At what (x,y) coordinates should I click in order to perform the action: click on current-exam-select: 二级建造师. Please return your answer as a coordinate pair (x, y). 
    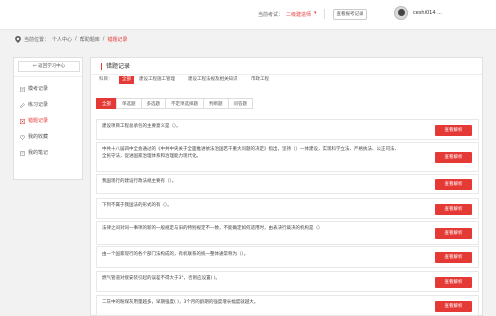
    Looking at the image, I should click on (298, 14).